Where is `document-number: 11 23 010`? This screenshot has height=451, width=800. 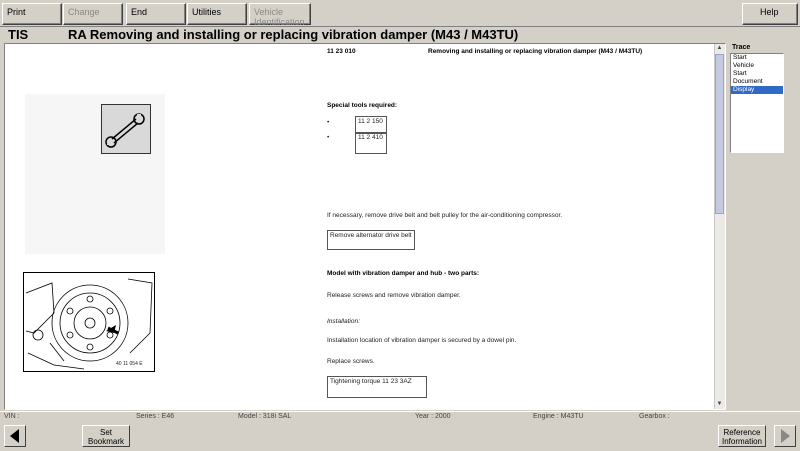 document-number: 11 23 010 is located at coordinates (341, 51).